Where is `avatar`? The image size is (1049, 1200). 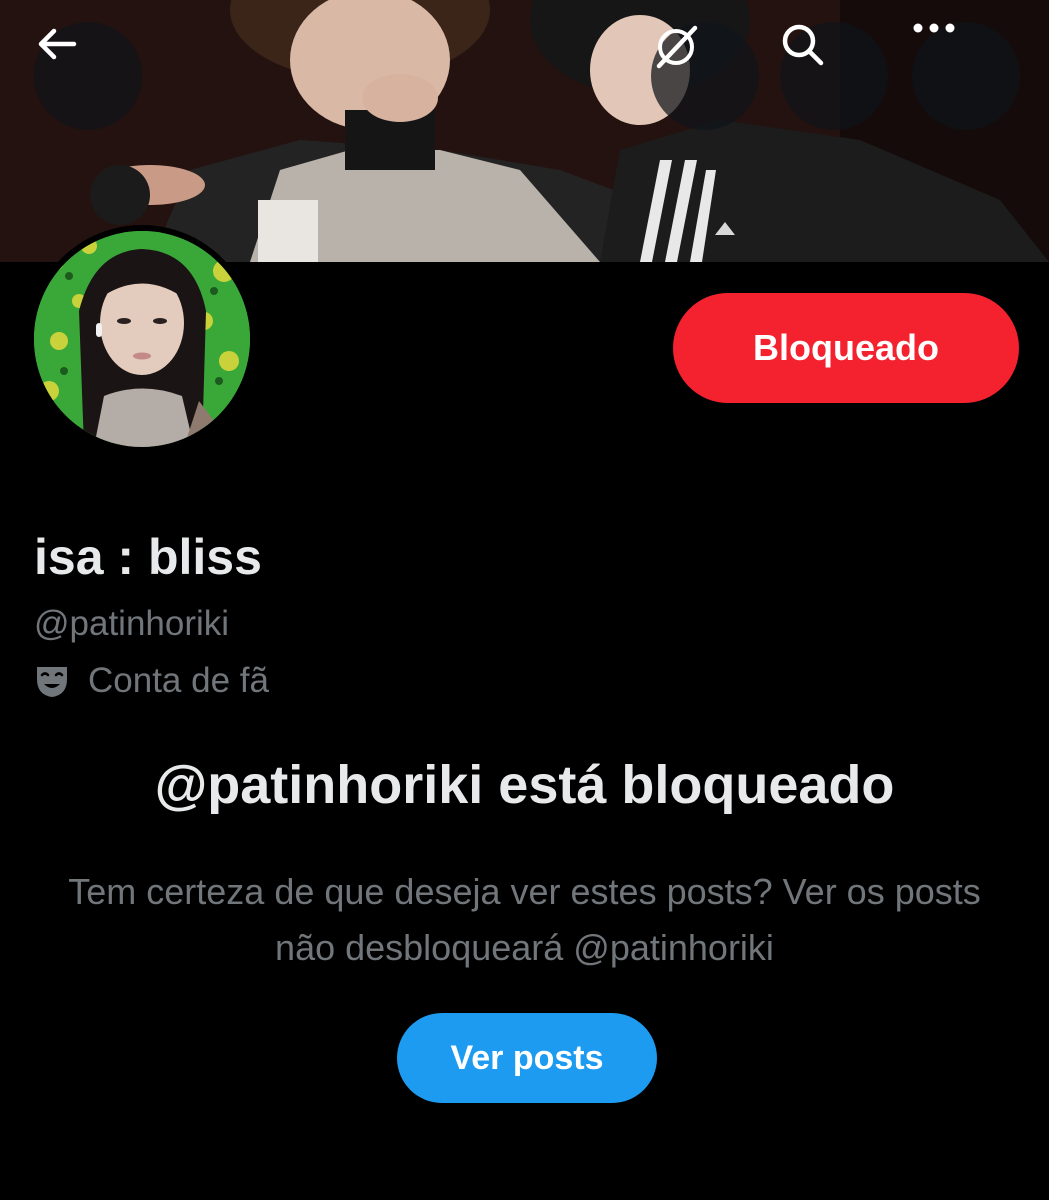
avatar is located at coordinates (142, 339).